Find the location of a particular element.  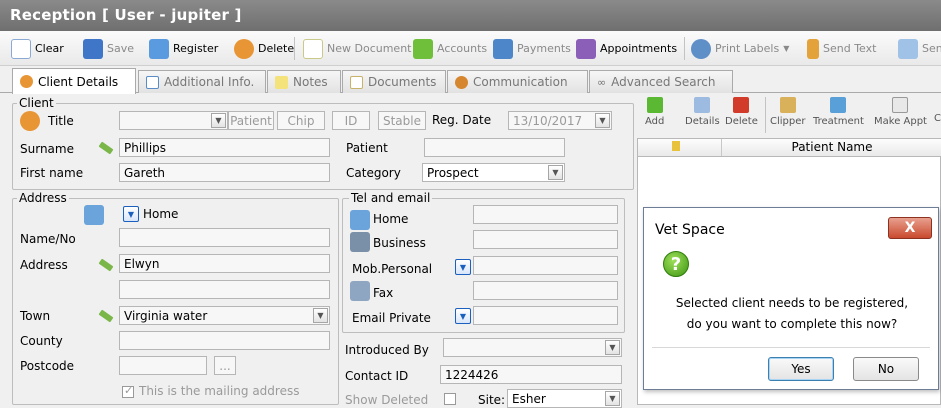

accounts-label: Accounts is located at coordinates (462, 48).